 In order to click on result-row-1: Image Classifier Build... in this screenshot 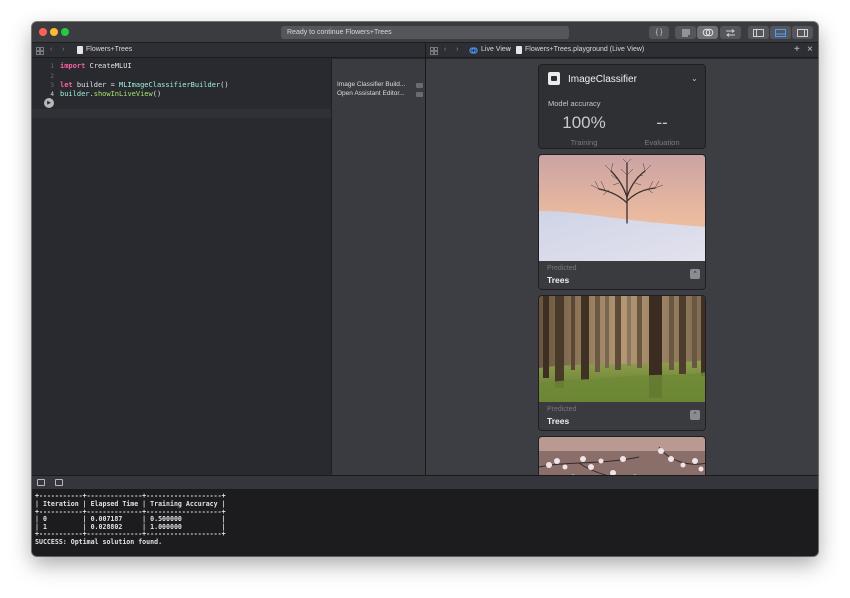, I will do `click(371, 84)`.